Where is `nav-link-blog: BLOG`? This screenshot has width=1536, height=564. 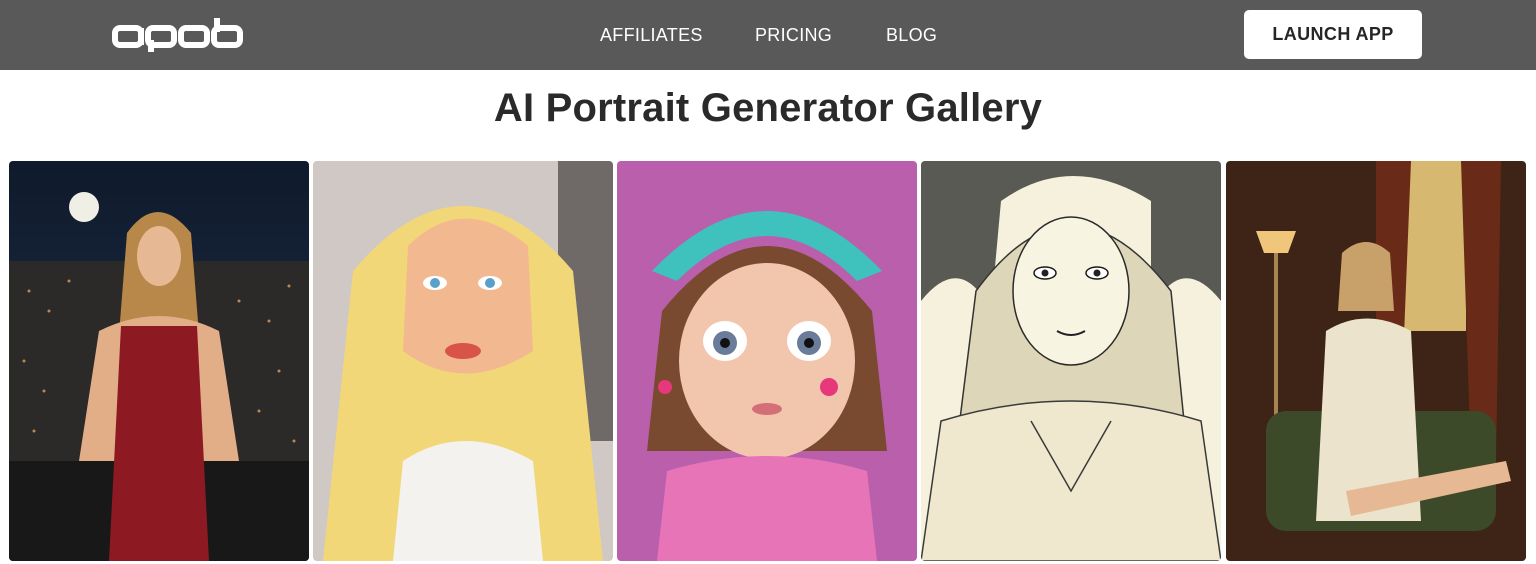 nav-link-blog: BLOG is located at coordinates (911, 35).